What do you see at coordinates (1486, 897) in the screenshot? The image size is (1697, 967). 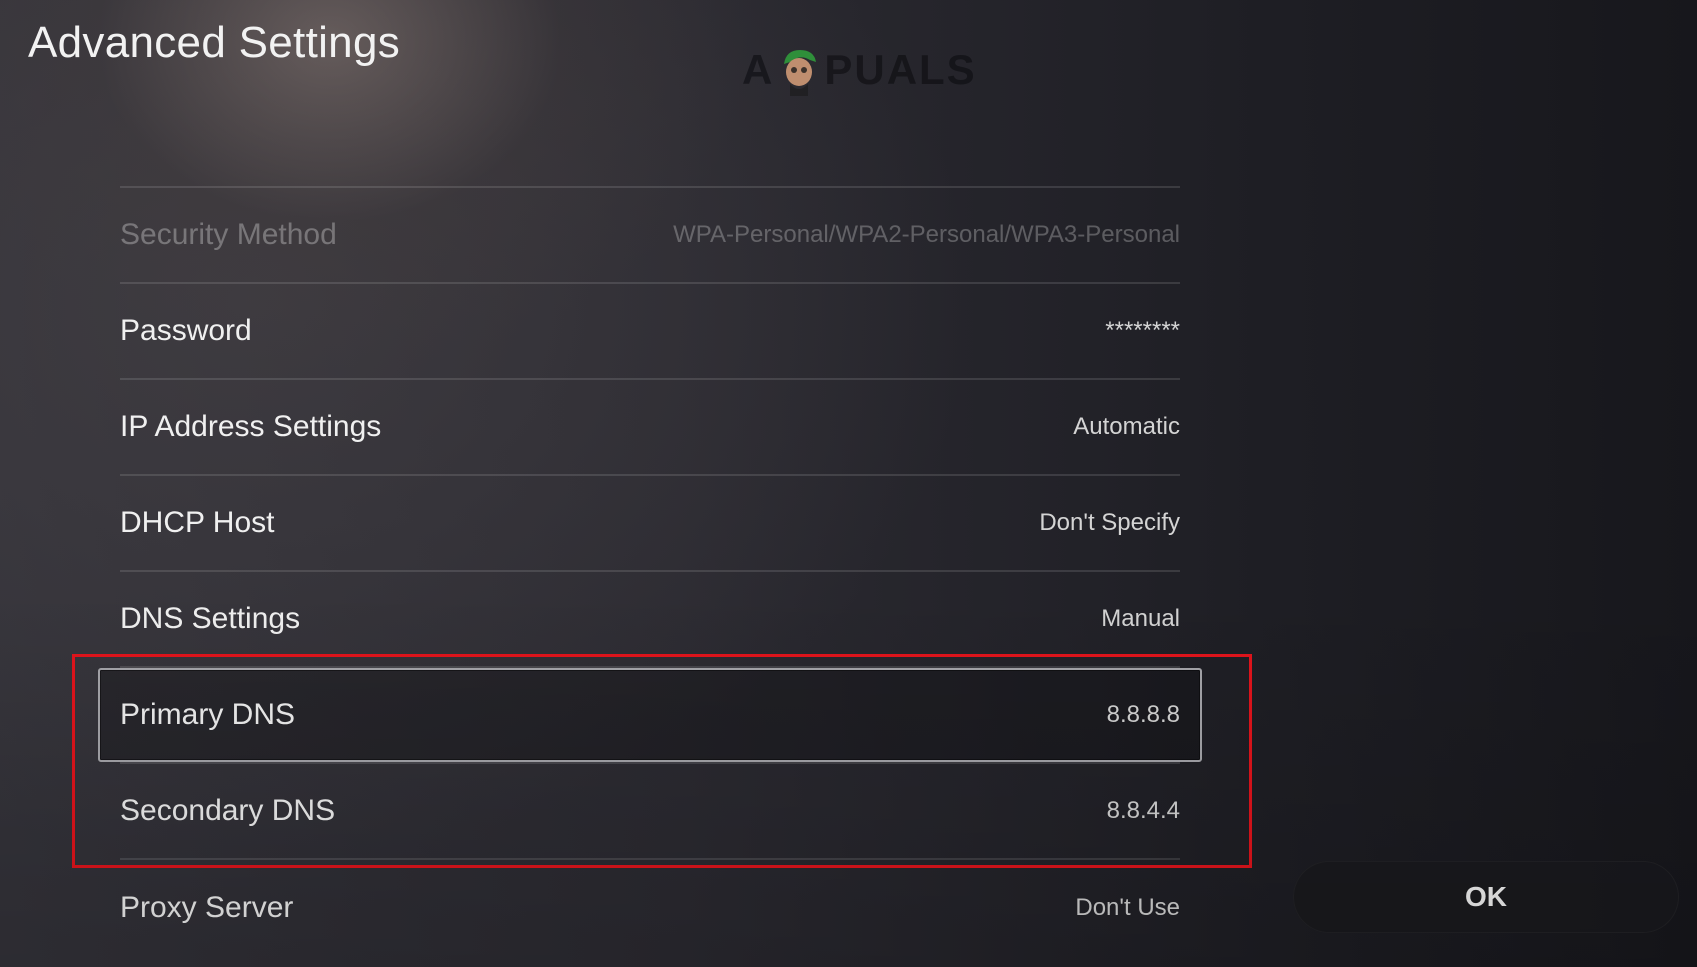 I see `ok-button: OK` at bounding box center [1486, 897].